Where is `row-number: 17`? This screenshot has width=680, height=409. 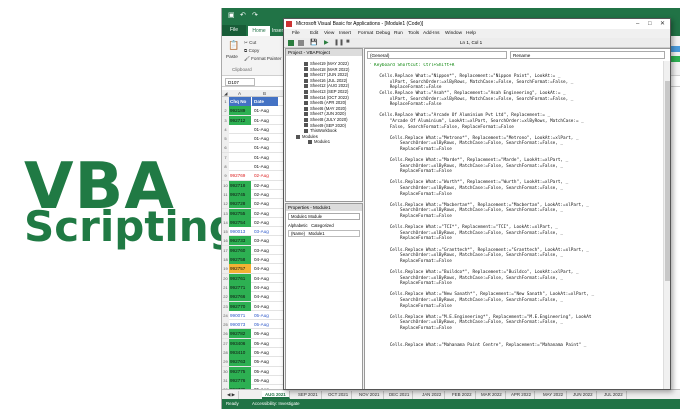
row-number: 17 is located at coordinates (225, 250).